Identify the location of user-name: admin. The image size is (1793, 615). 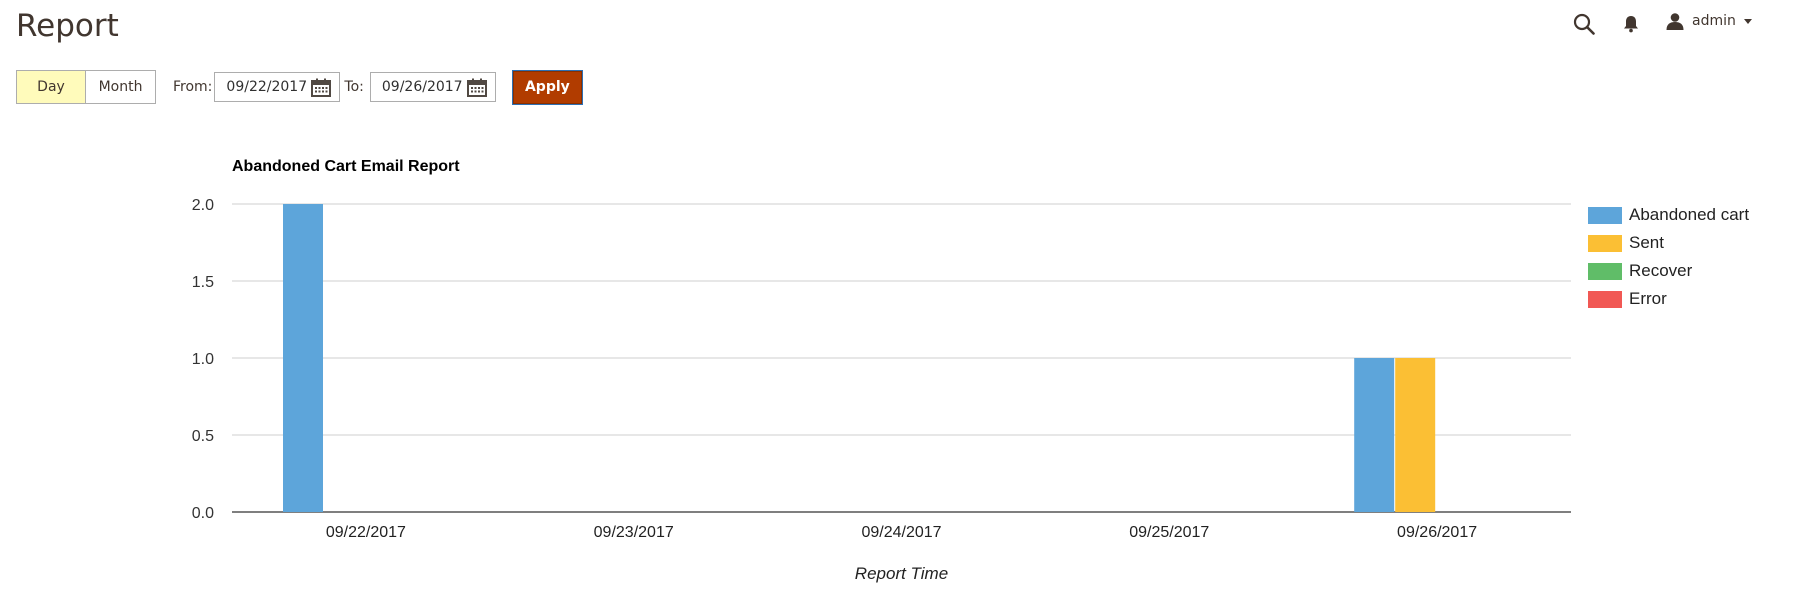
(1714, 21).